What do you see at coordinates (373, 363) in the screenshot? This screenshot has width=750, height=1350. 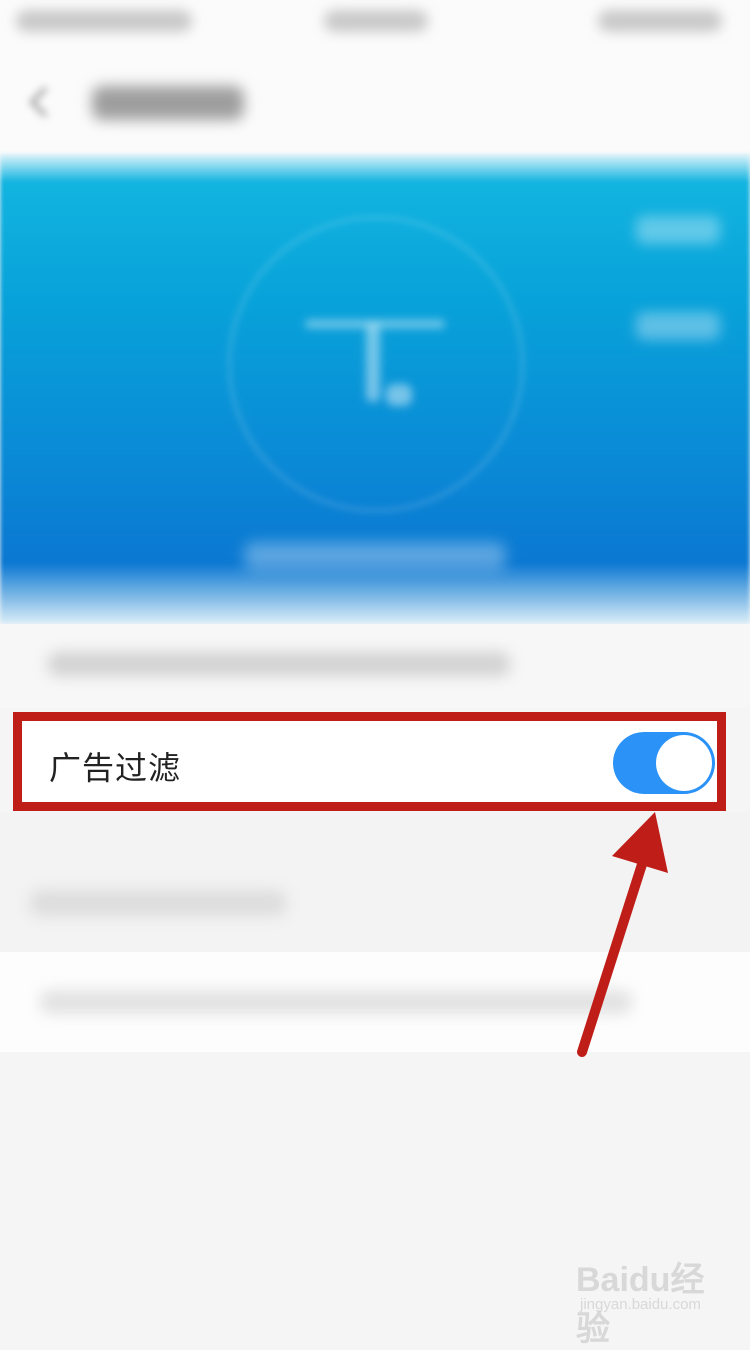 I see `gauge-center-stem` at bounding box center [373, 363].